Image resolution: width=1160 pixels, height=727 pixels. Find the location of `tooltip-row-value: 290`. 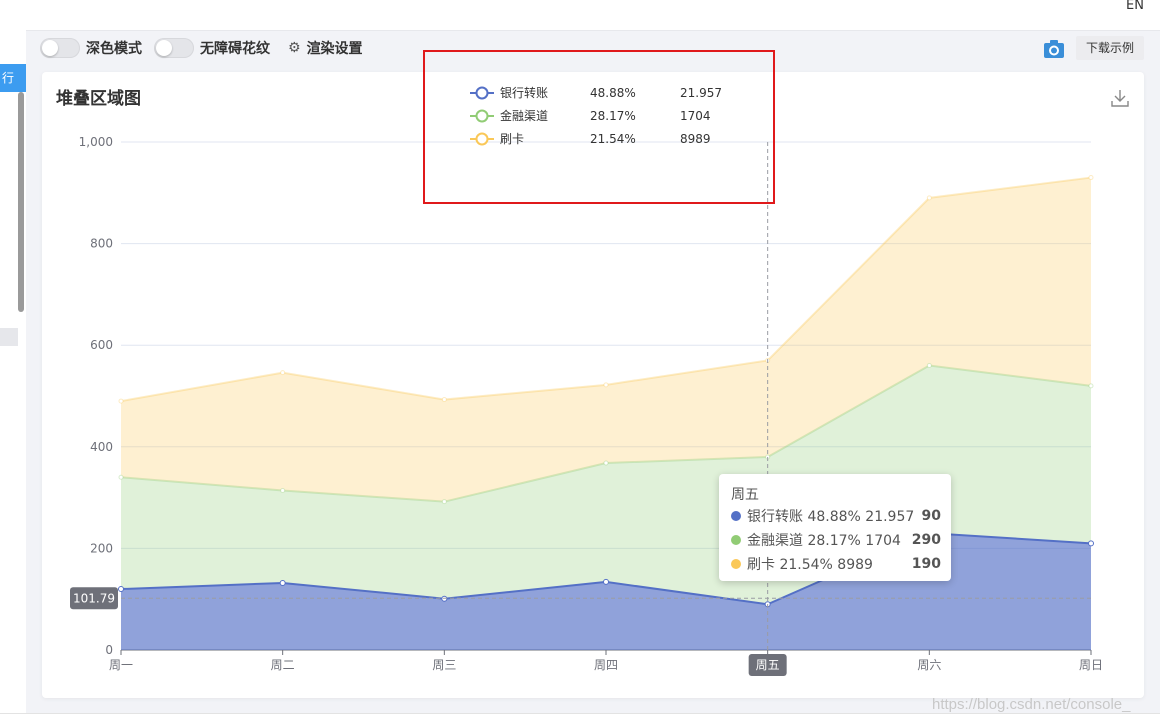

tooltip-row-value: 290 is located at coordinates (926, 540).